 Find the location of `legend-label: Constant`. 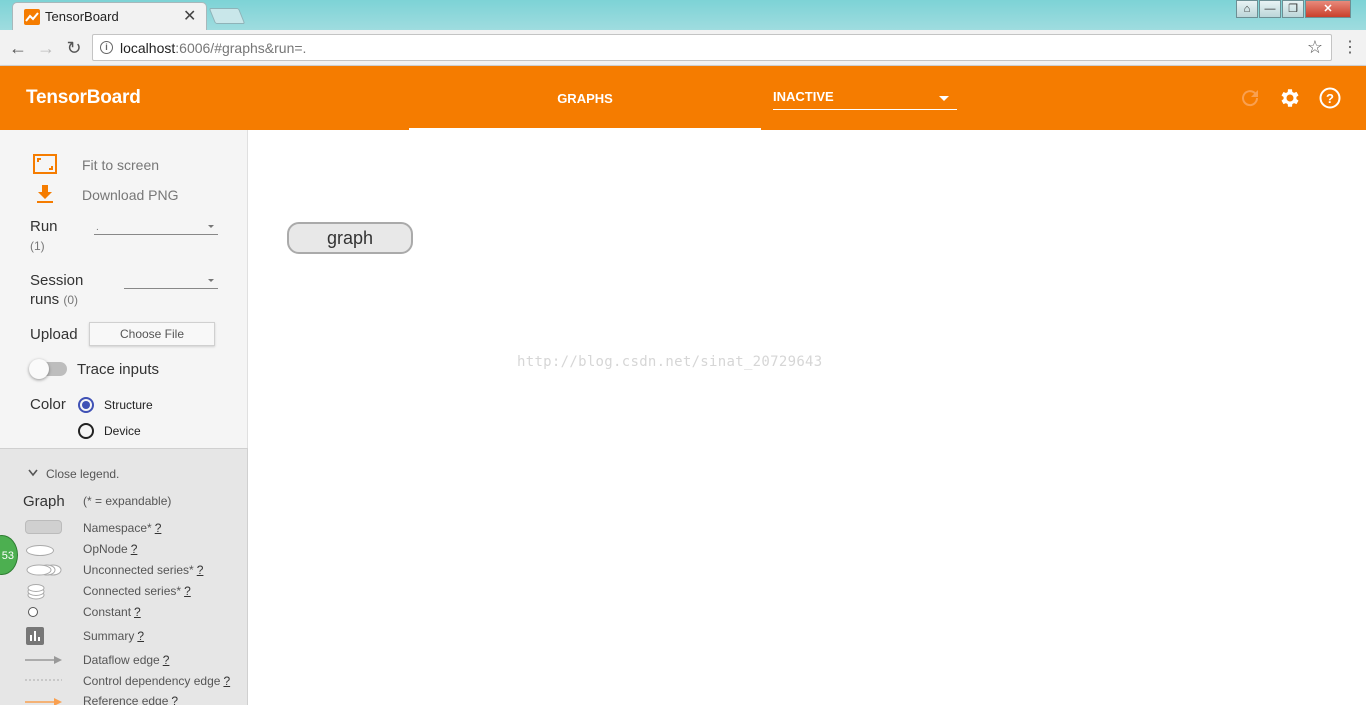

legend-label: Constant is located at coordinates (107, 612).